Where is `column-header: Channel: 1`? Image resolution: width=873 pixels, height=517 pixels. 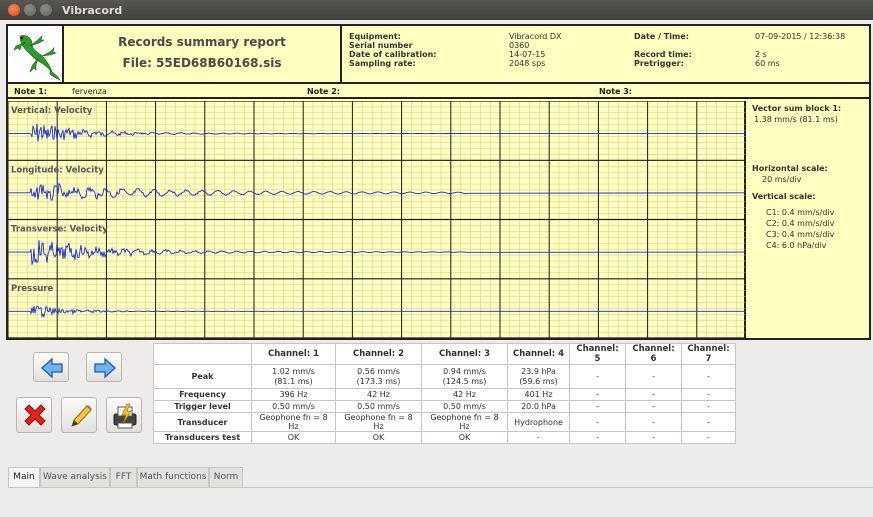
column-header: Channel: 1 is located at coordinates (293, 354).